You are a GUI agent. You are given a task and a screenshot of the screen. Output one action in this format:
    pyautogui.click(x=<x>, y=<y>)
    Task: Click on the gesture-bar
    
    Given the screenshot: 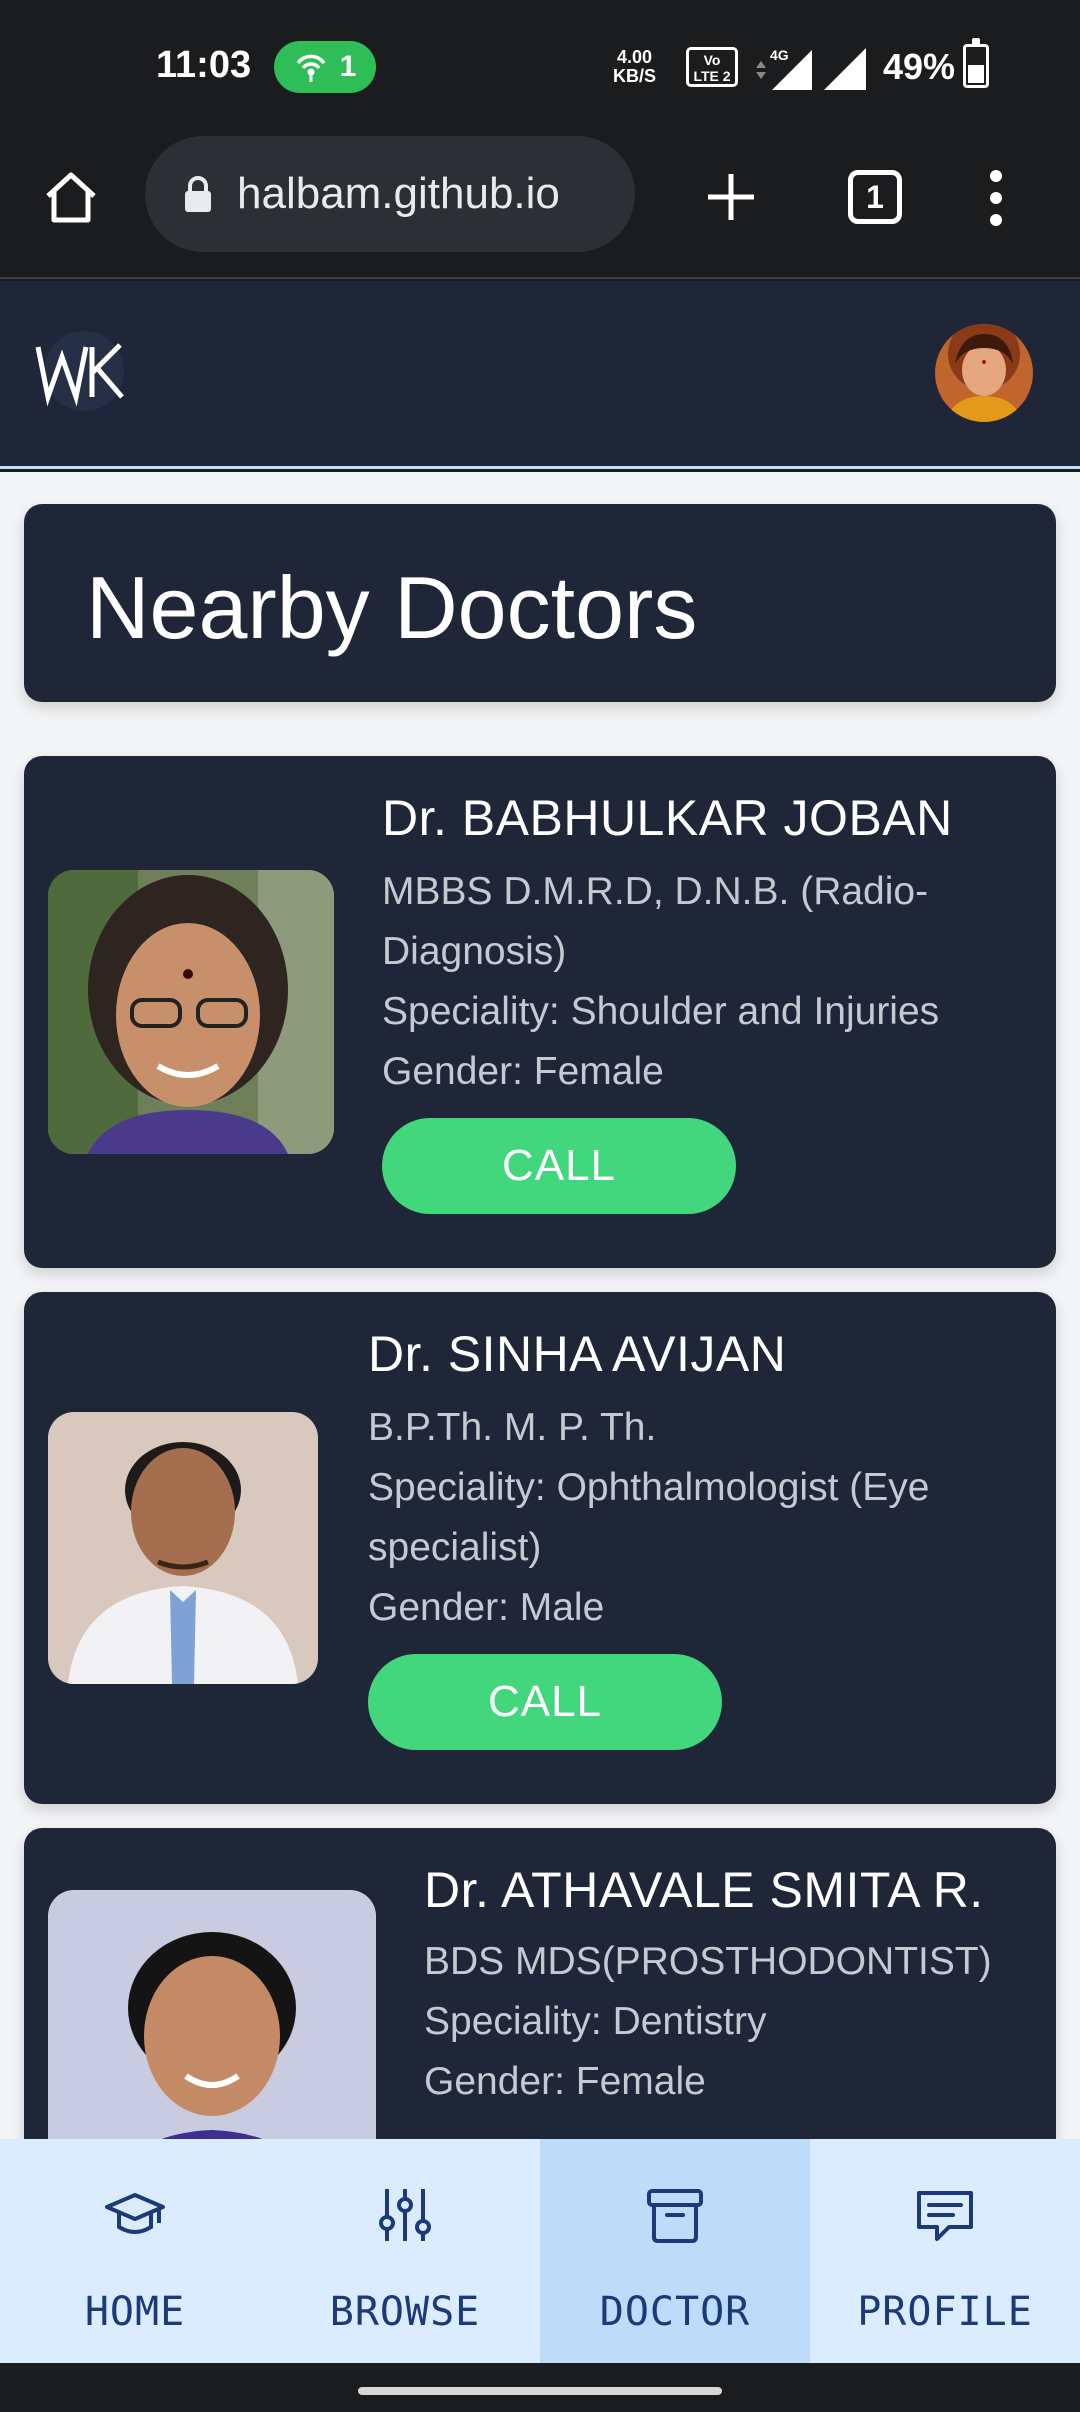 What is the action you would take?
    pyautogui.click(x=540, y=2391)
    